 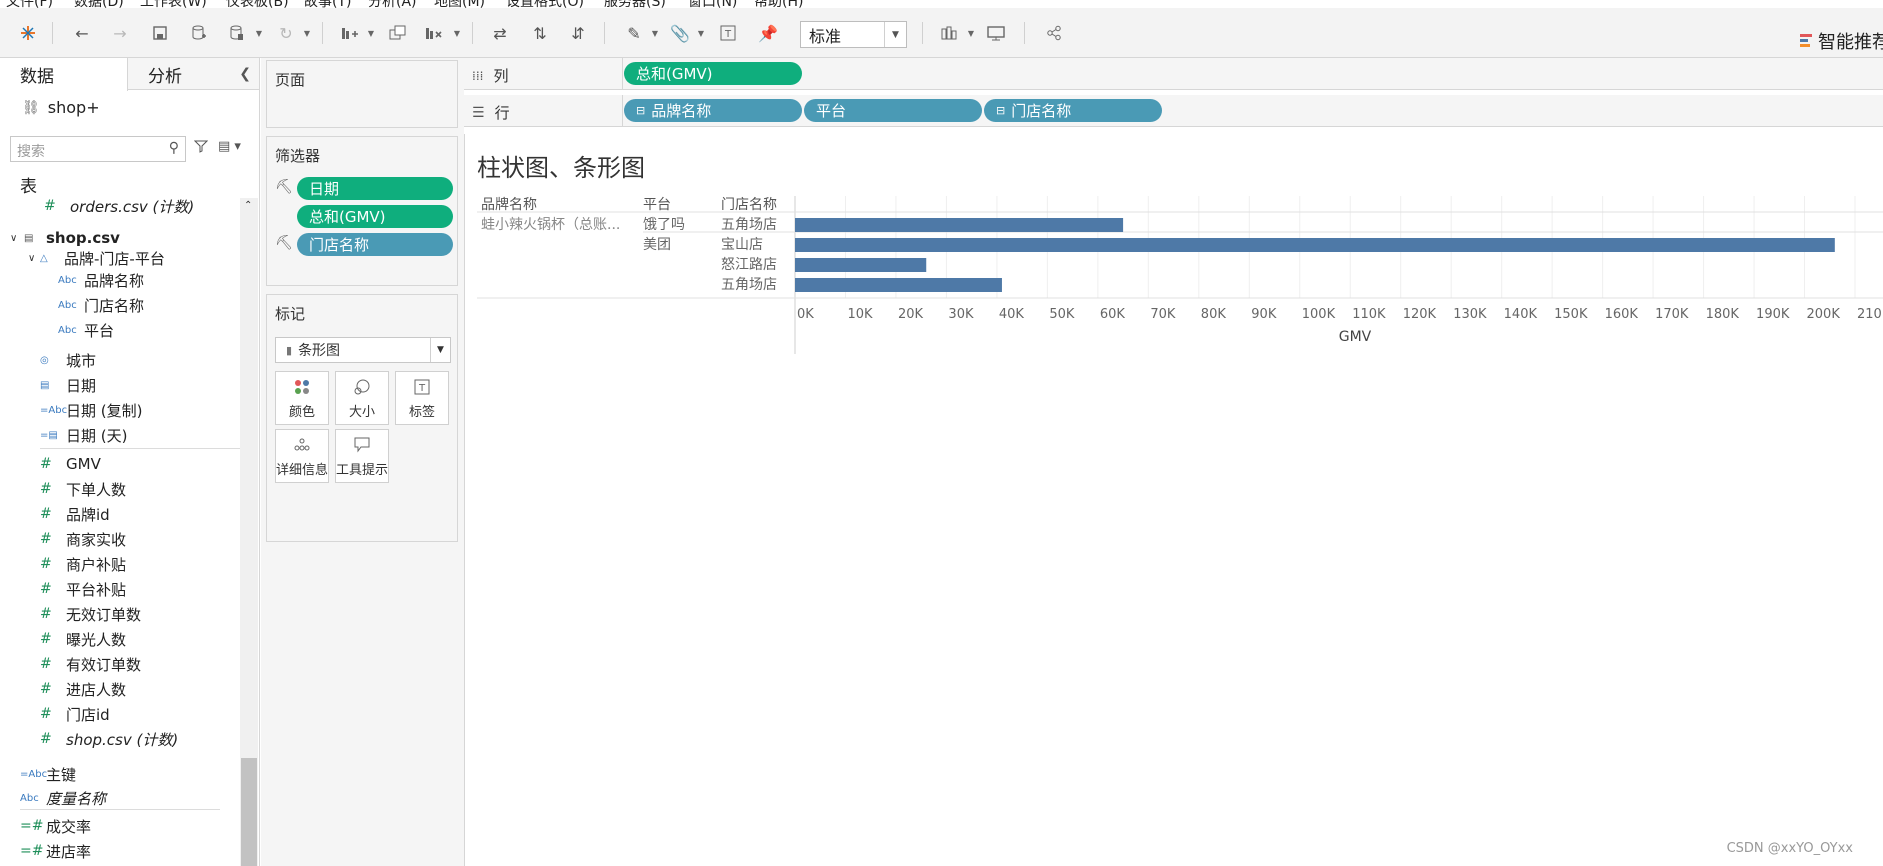 I want to click on refresh-icon: ↻, so click(x=286, y=33).